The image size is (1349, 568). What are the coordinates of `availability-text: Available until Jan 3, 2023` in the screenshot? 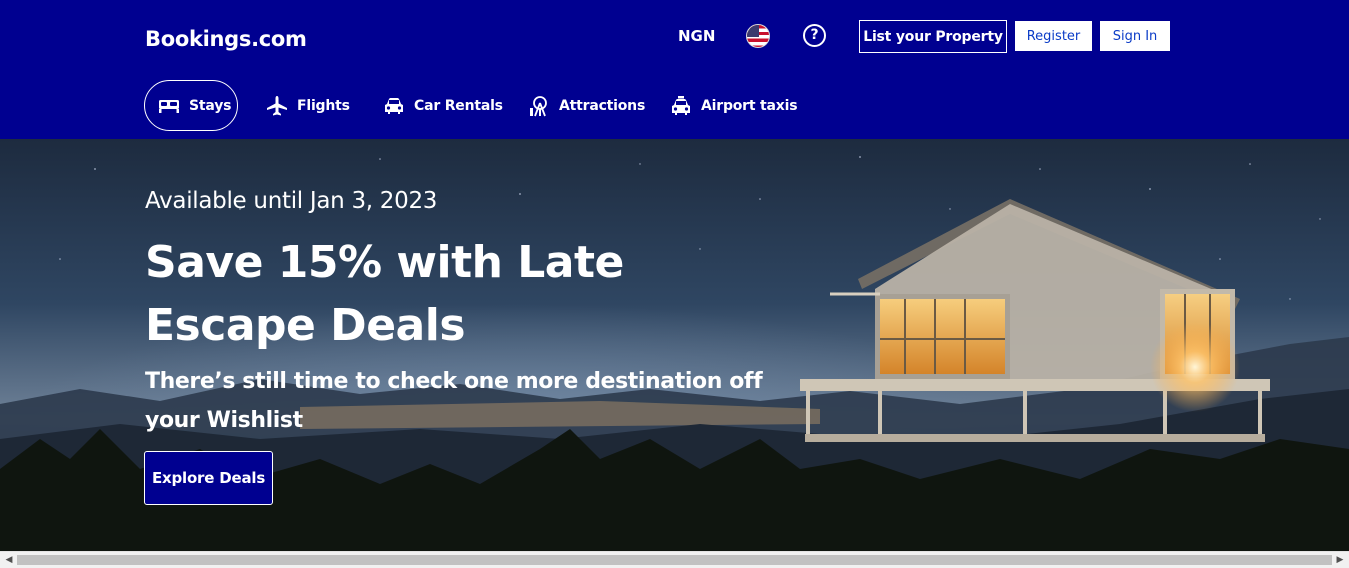 It's located at (291, 201).